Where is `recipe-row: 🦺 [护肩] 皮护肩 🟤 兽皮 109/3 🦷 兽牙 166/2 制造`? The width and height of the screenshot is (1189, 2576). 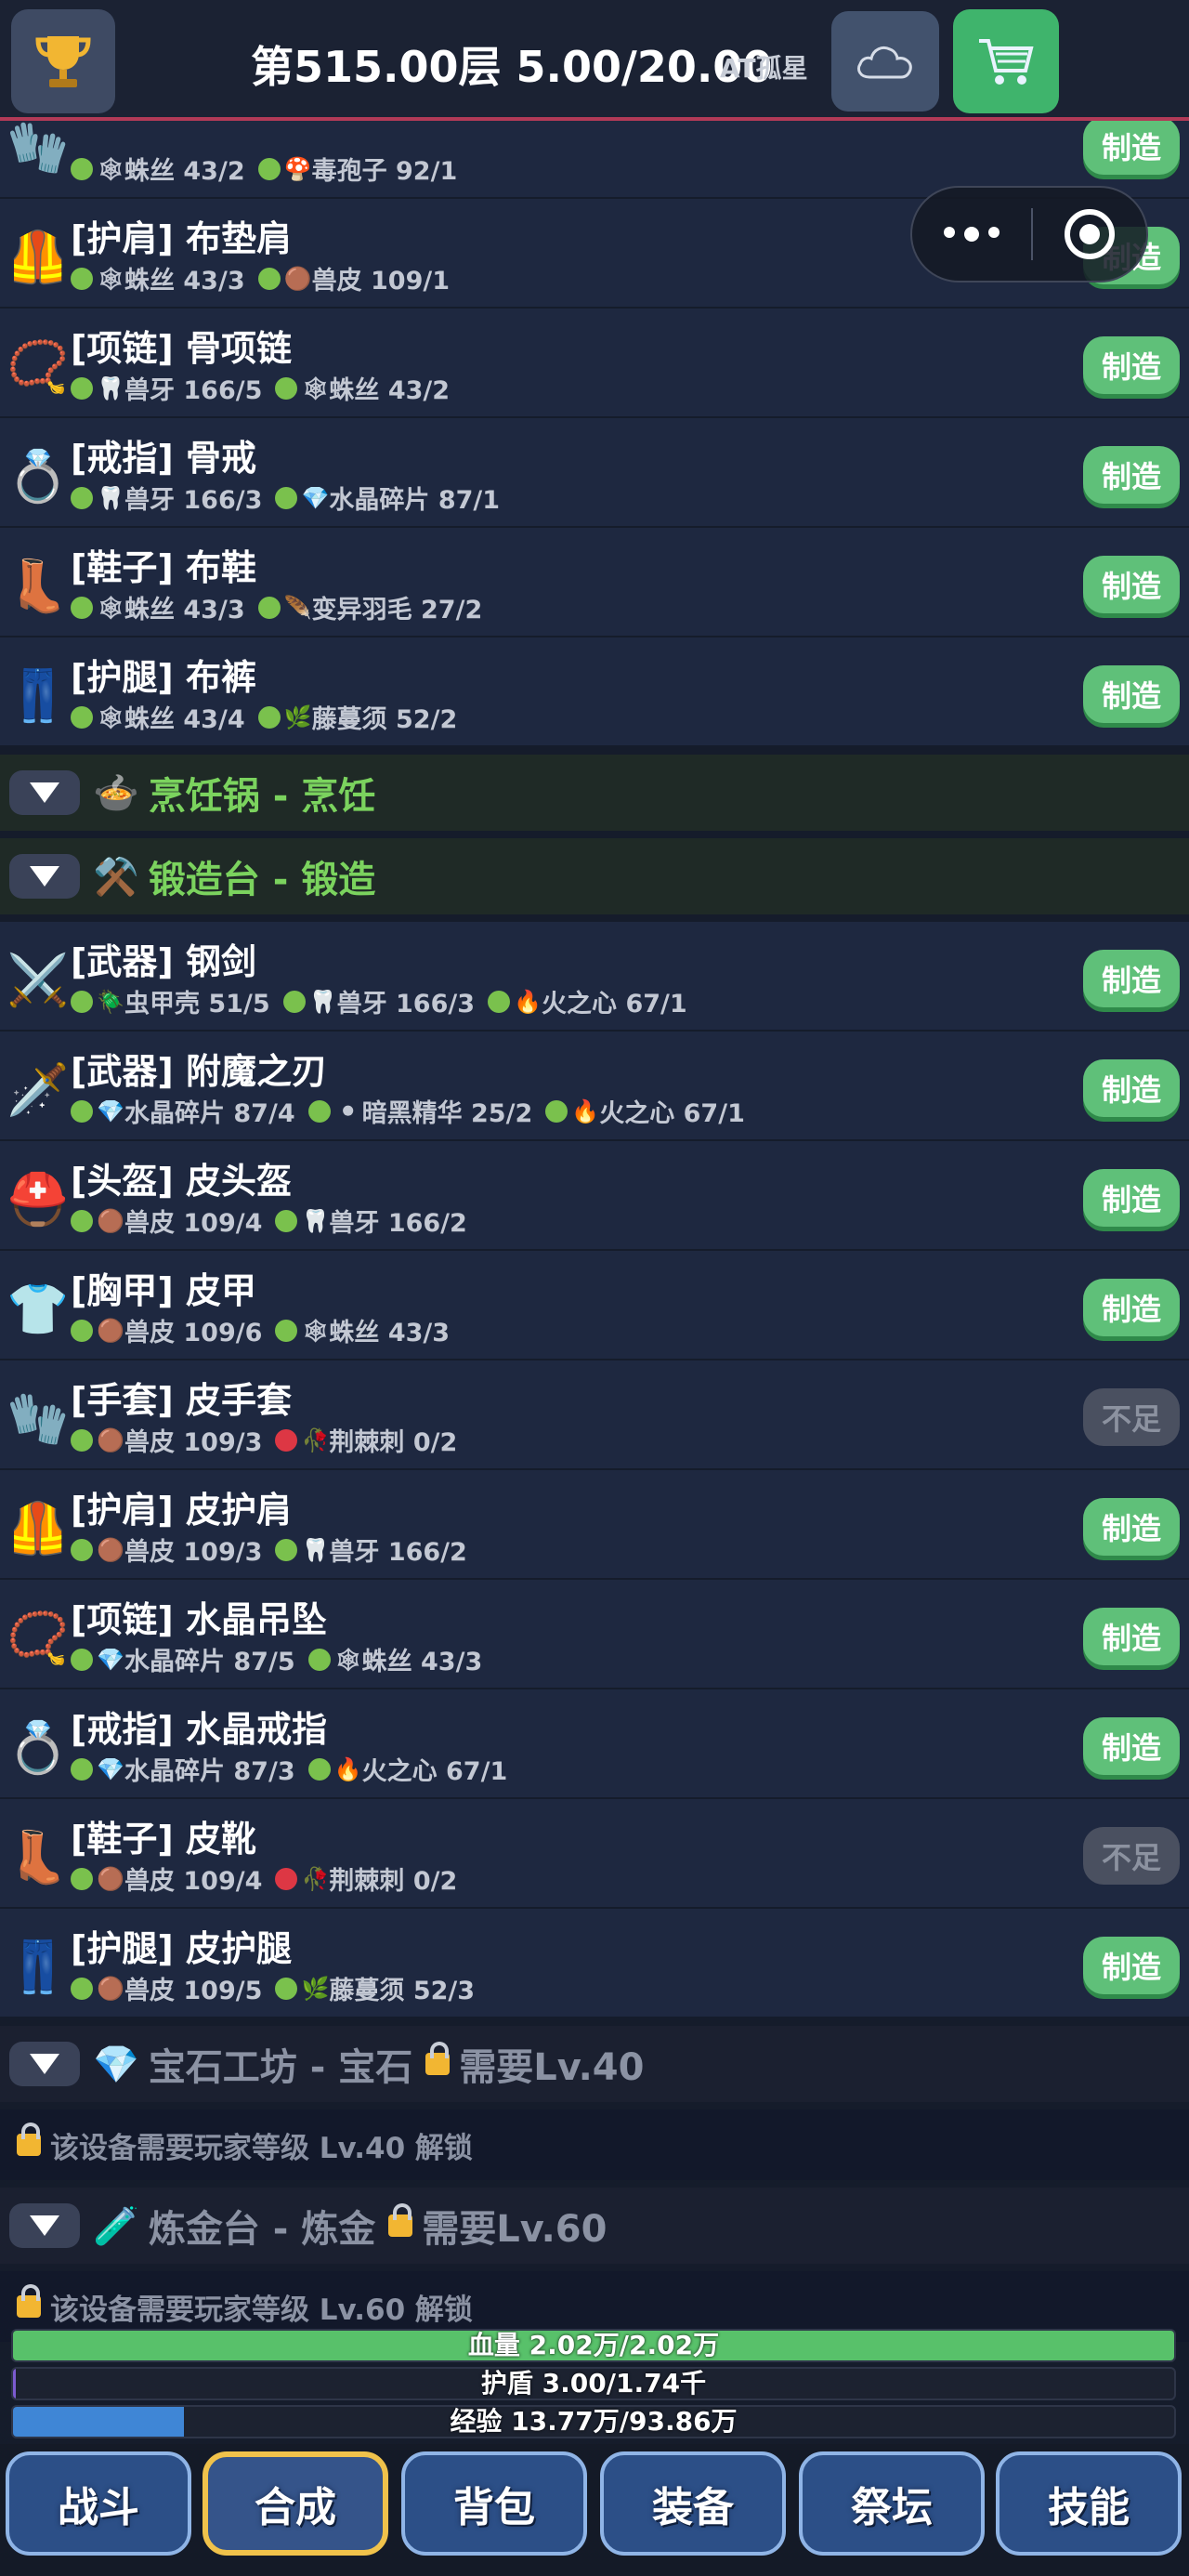 recipe-row: 🦺 [护肩] 皮护肩 🟤 兽皮 109/3 🦷 兽牙 166/2 制造 is located at coordinates (594, 1525).